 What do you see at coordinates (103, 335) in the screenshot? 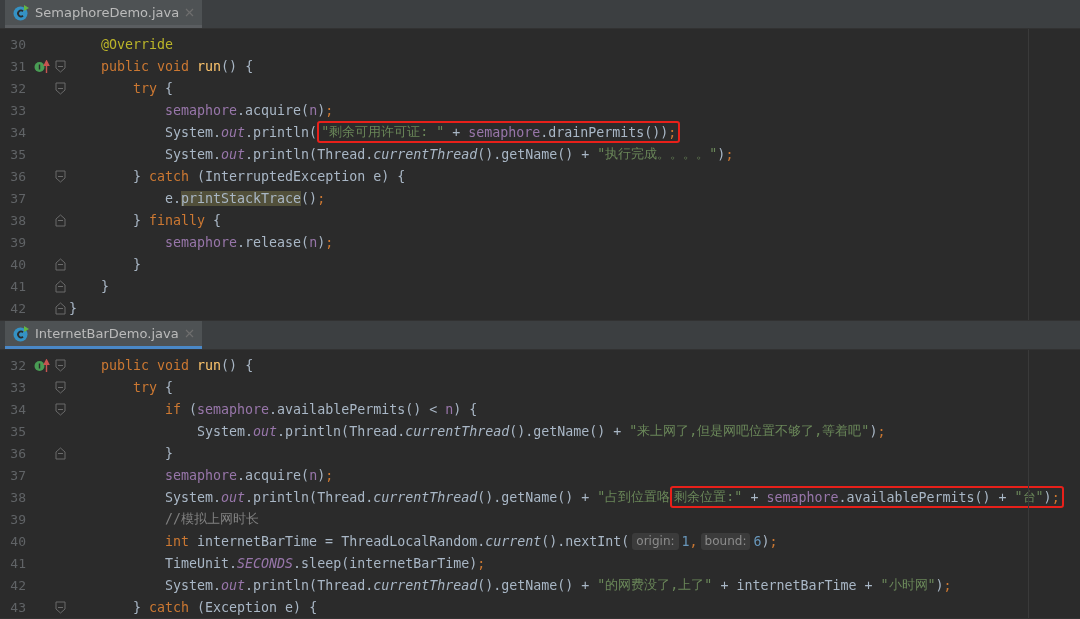
I see `file-tab: InternetBarDemo.java` at bounding box center [103, 335].